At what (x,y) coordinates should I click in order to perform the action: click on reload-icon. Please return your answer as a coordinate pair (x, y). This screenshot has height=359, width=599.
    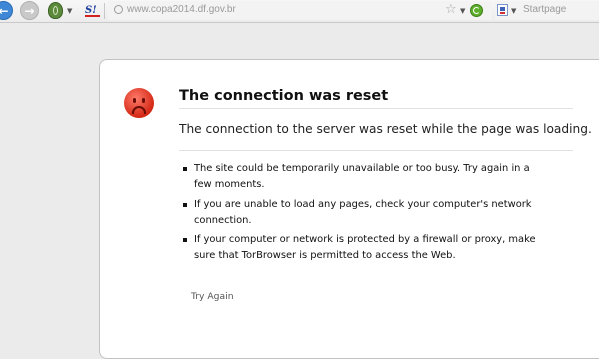
    Looking at the image, I should click on (476, 10).